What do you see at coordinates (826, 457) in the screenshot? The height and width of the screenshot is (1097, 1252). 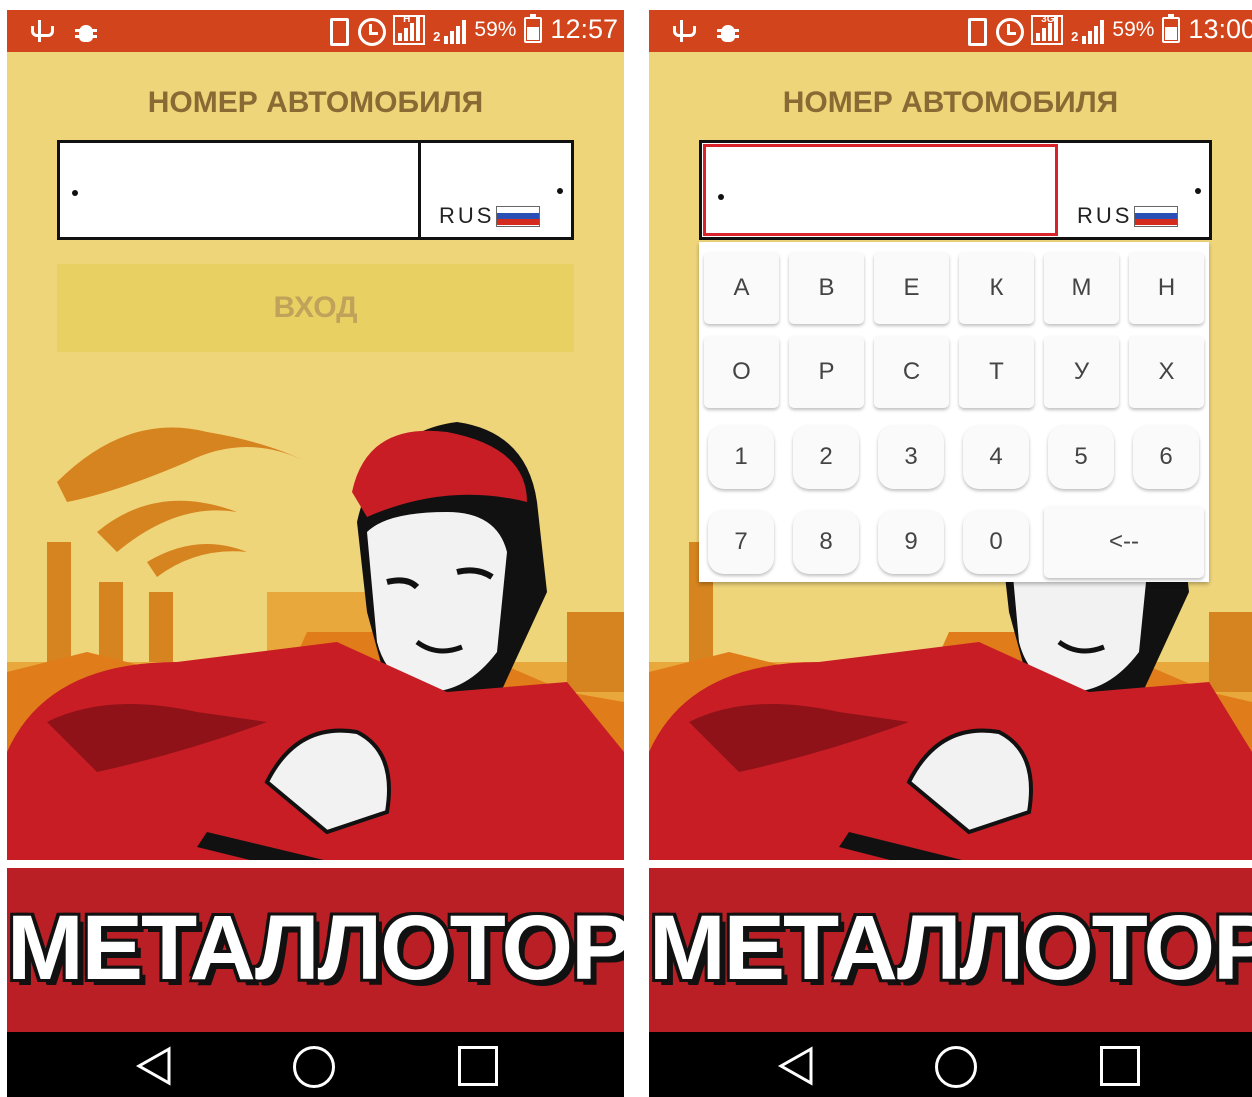 I see `key-digit: 2` at bounding box center [826, 457].